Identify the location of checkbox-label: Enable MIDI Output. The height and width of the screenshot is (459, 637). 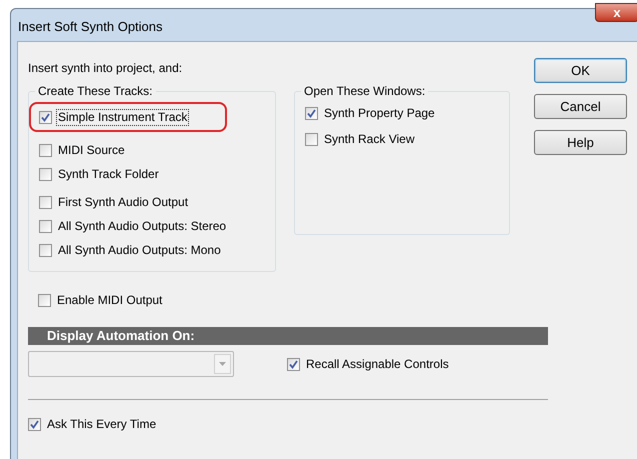
(109, 300).